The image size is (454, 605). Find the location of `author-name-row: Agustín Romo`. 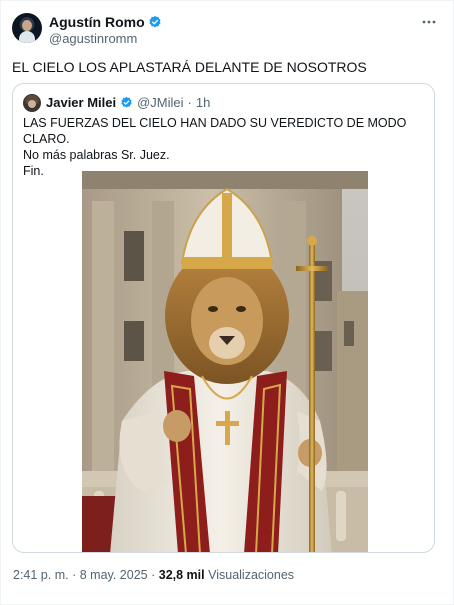

author-name-row: Agustín Romo is located at coordinates (105, 22).